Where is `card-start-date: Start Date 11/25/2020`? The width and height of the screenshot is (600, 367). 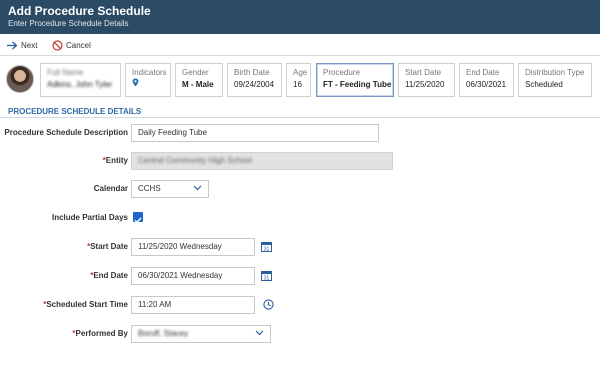
card-start-date: Start Date 11/25/2020 is located at coordinates (426, 80).